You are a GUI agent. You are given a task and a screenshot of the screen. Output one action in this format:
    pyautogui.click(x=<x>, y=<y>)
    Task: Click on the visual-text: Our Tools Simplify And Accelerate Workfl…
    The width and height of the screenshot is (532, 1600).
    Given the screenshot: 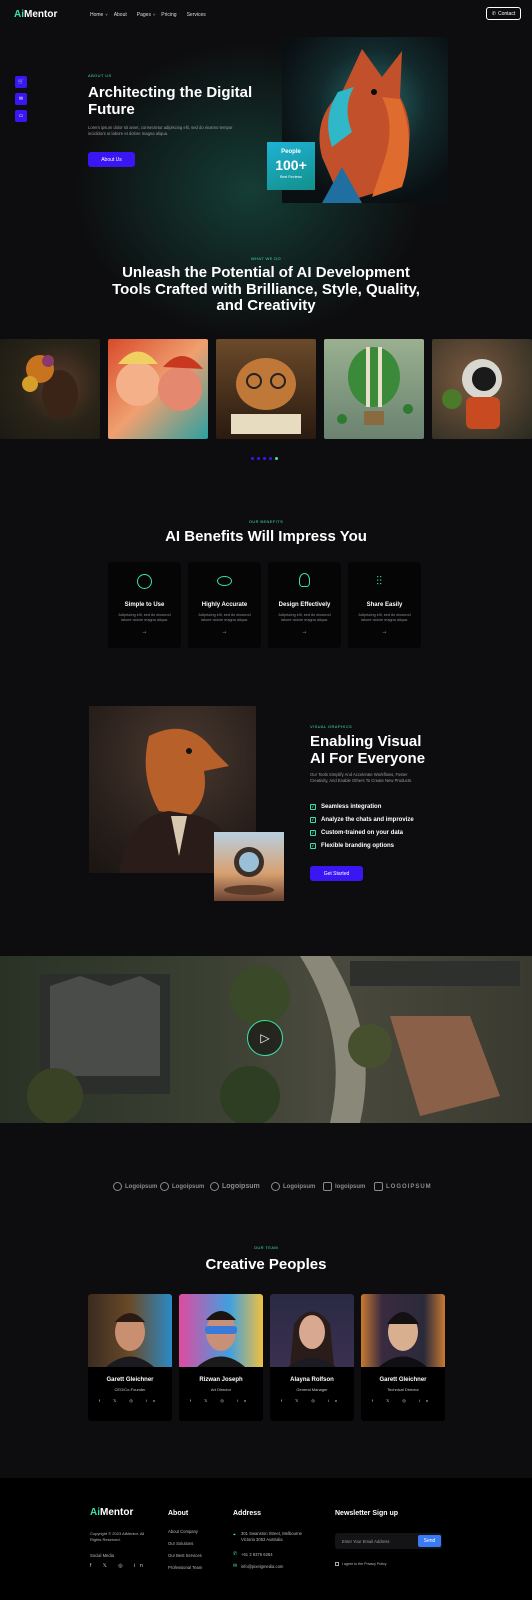 What is the action you would take?
    pyautogui.click(x=361, y=777)
    